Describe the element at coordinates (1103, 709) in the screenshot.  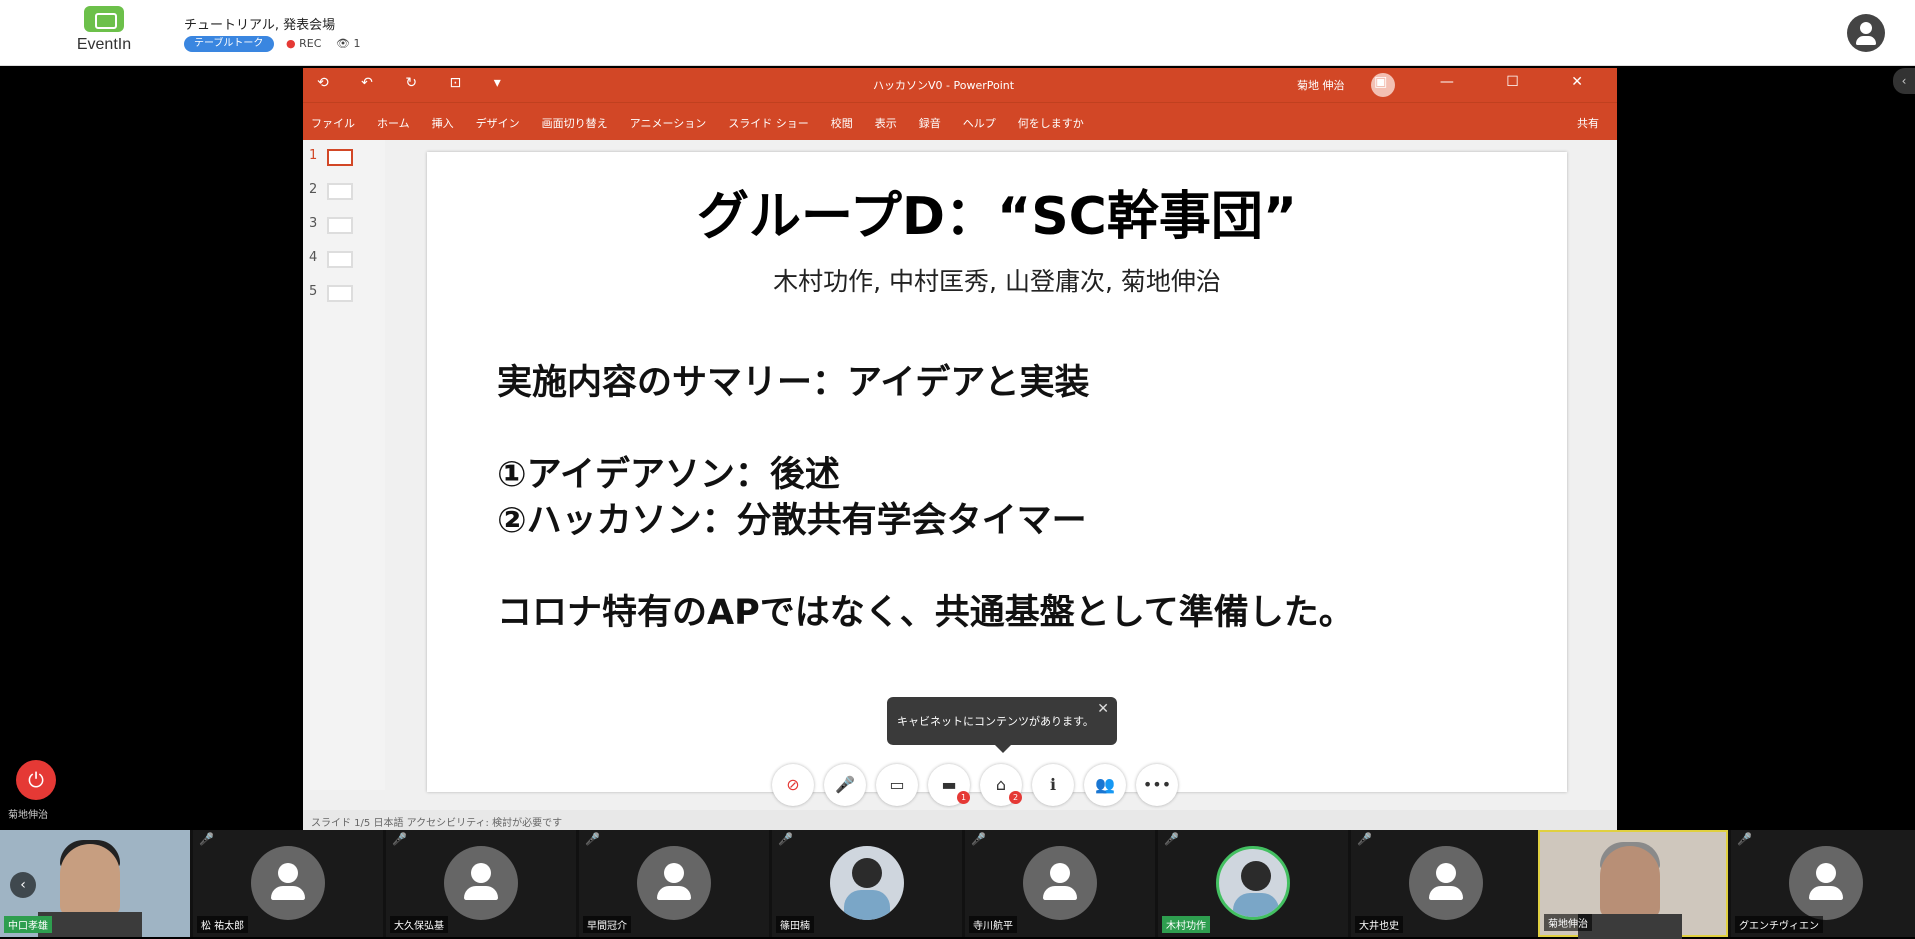
I see `tooltip-close-icon: ✕` at that location.